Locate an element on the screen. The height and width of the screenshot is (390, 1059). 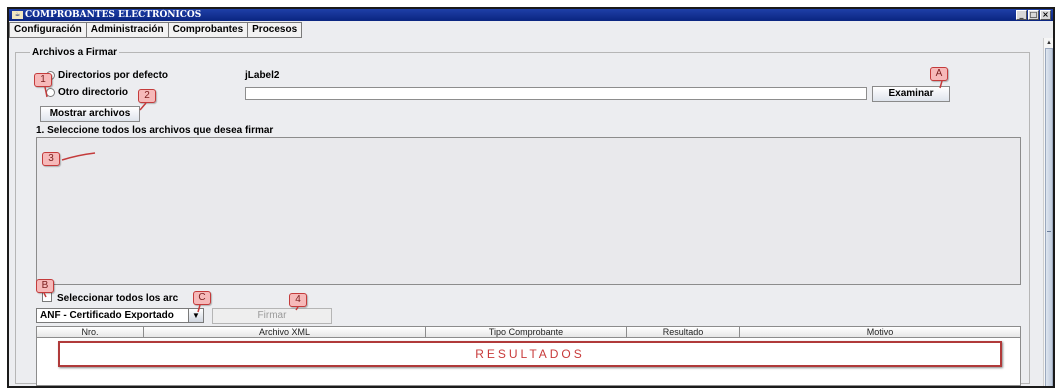
annotation-badge-4: 4 is located at coordinates (298, 300).